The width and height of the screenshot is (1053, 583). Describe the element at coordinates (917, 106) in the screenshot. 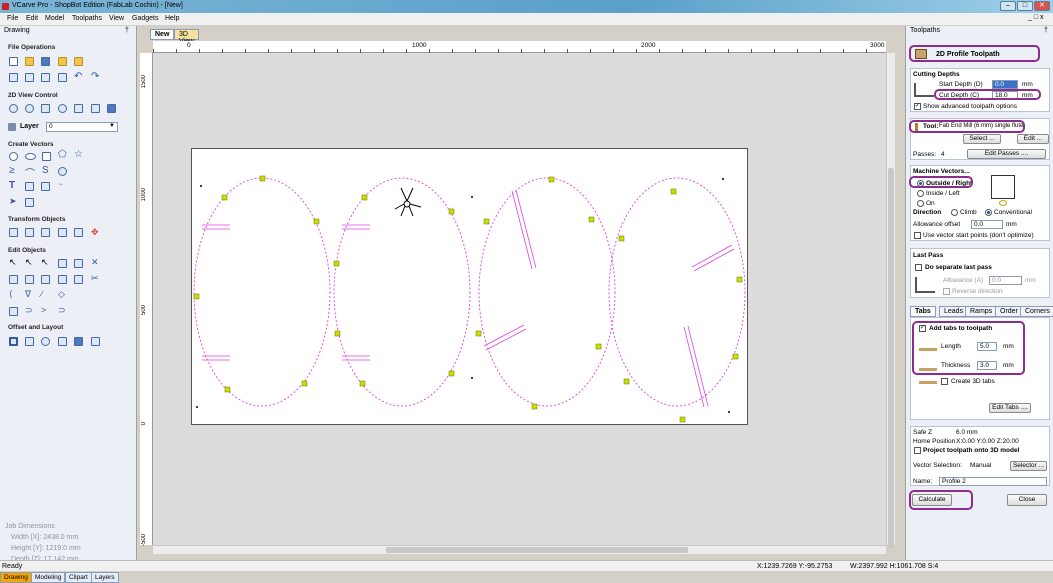

I see `show-advanced-checkbox: ✓` at that location.